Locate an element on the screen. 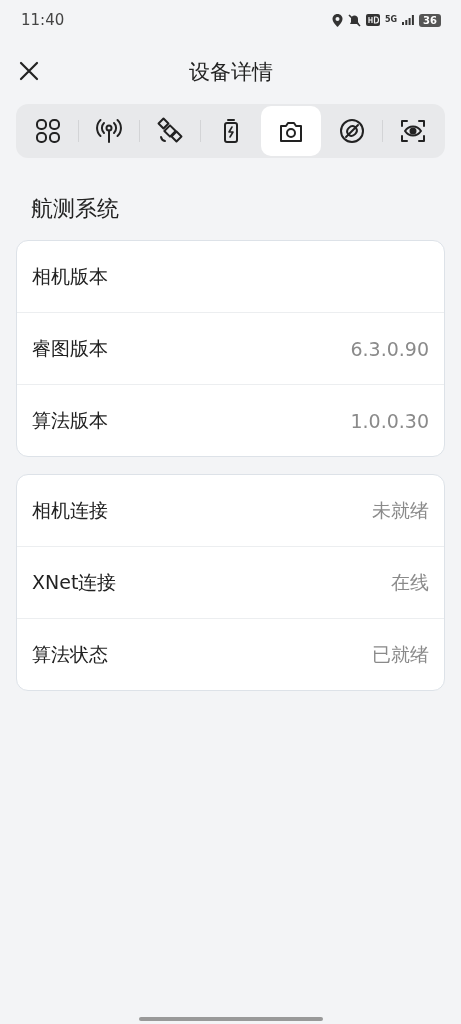 The height and width of the screenshot is (1024, 461). battery-indicator: 36 is located at coordinates (430, 20).